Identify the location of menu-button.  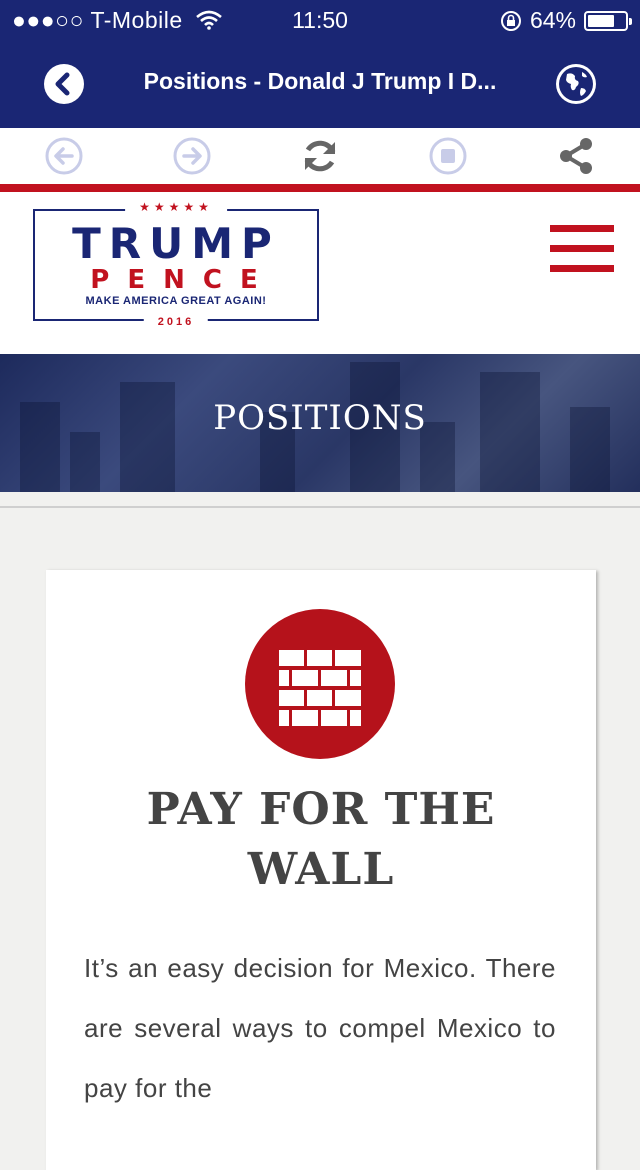
(582, 249).